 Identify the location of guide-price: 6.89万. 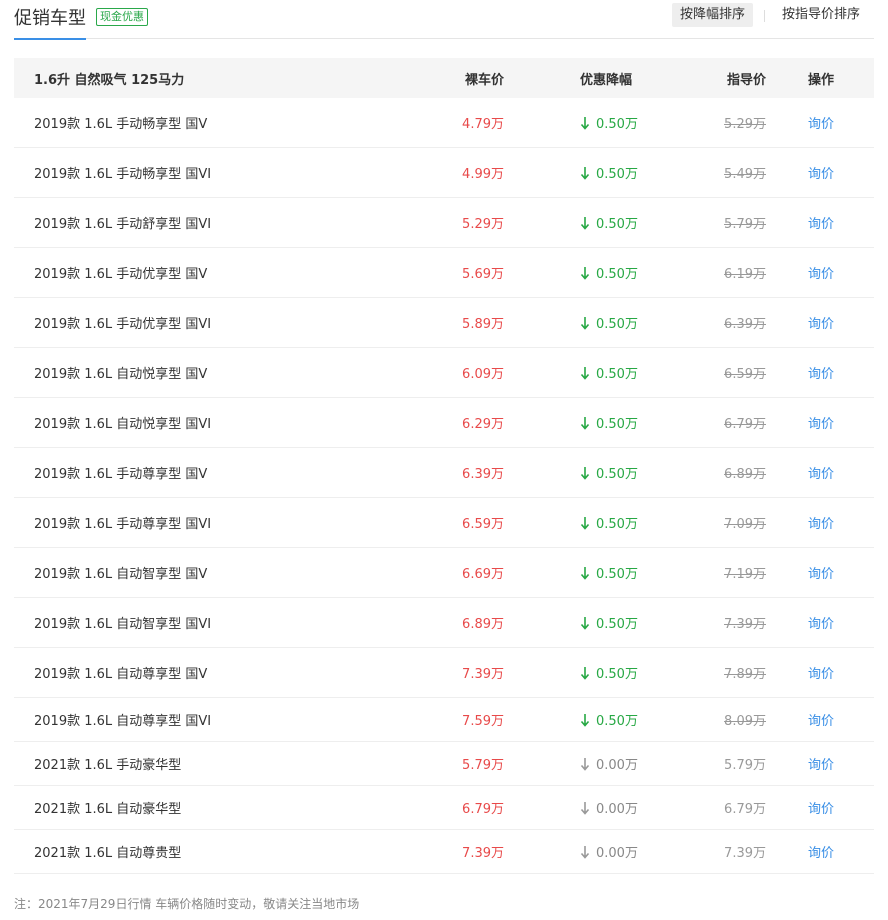
(730, 472).